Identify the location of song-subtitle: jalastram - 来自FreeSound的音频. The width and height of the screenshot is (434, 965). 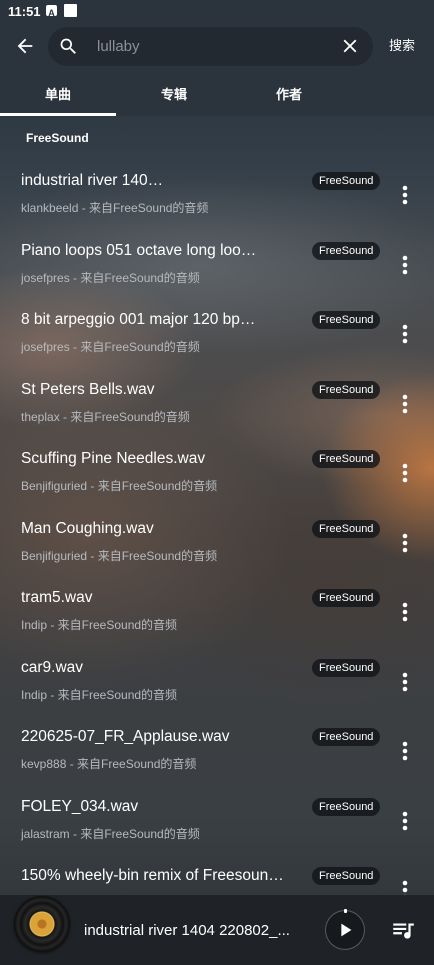
(110, 833).